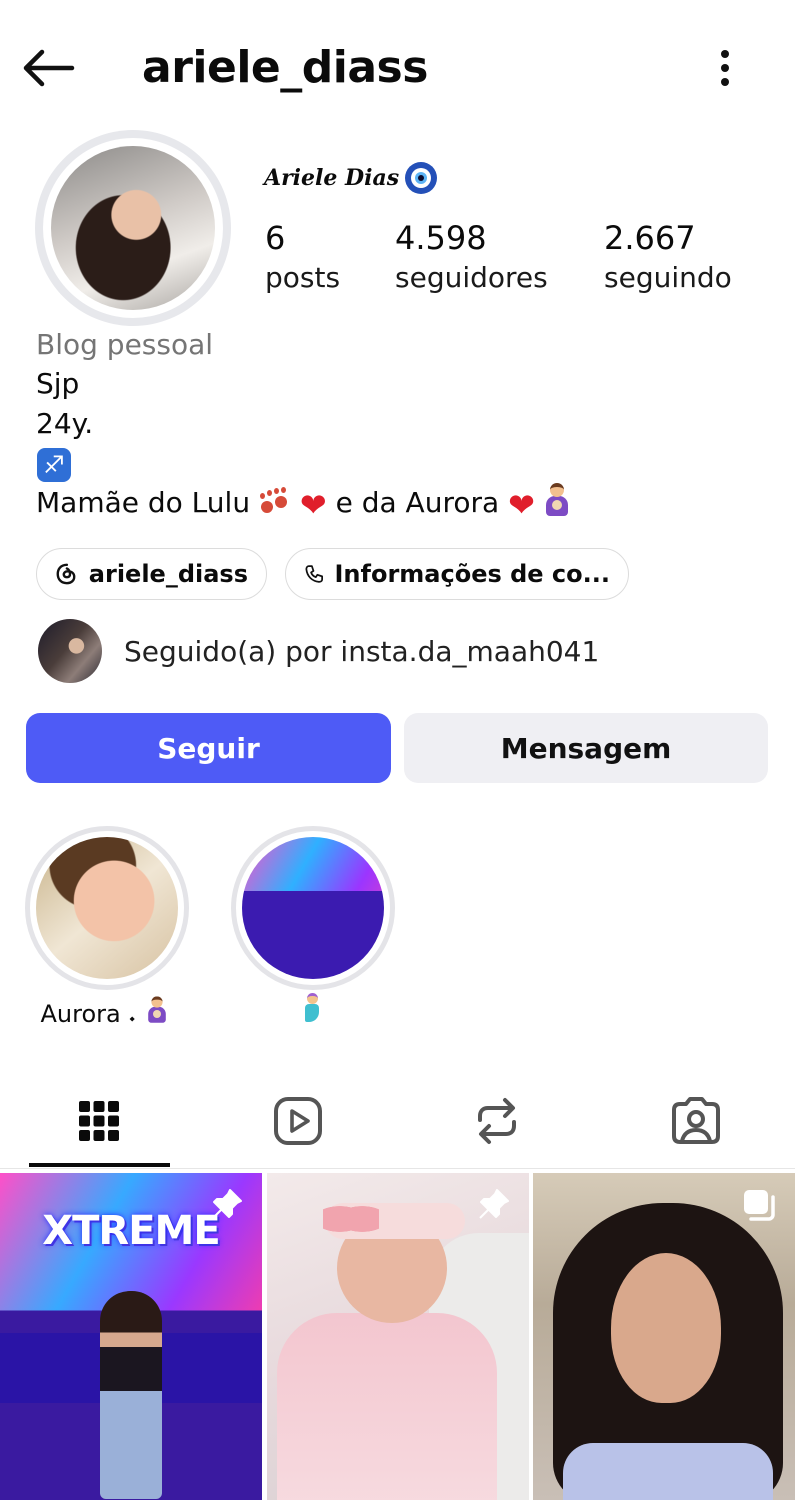  I want to click on more-dots-icon, so click(725, 54).